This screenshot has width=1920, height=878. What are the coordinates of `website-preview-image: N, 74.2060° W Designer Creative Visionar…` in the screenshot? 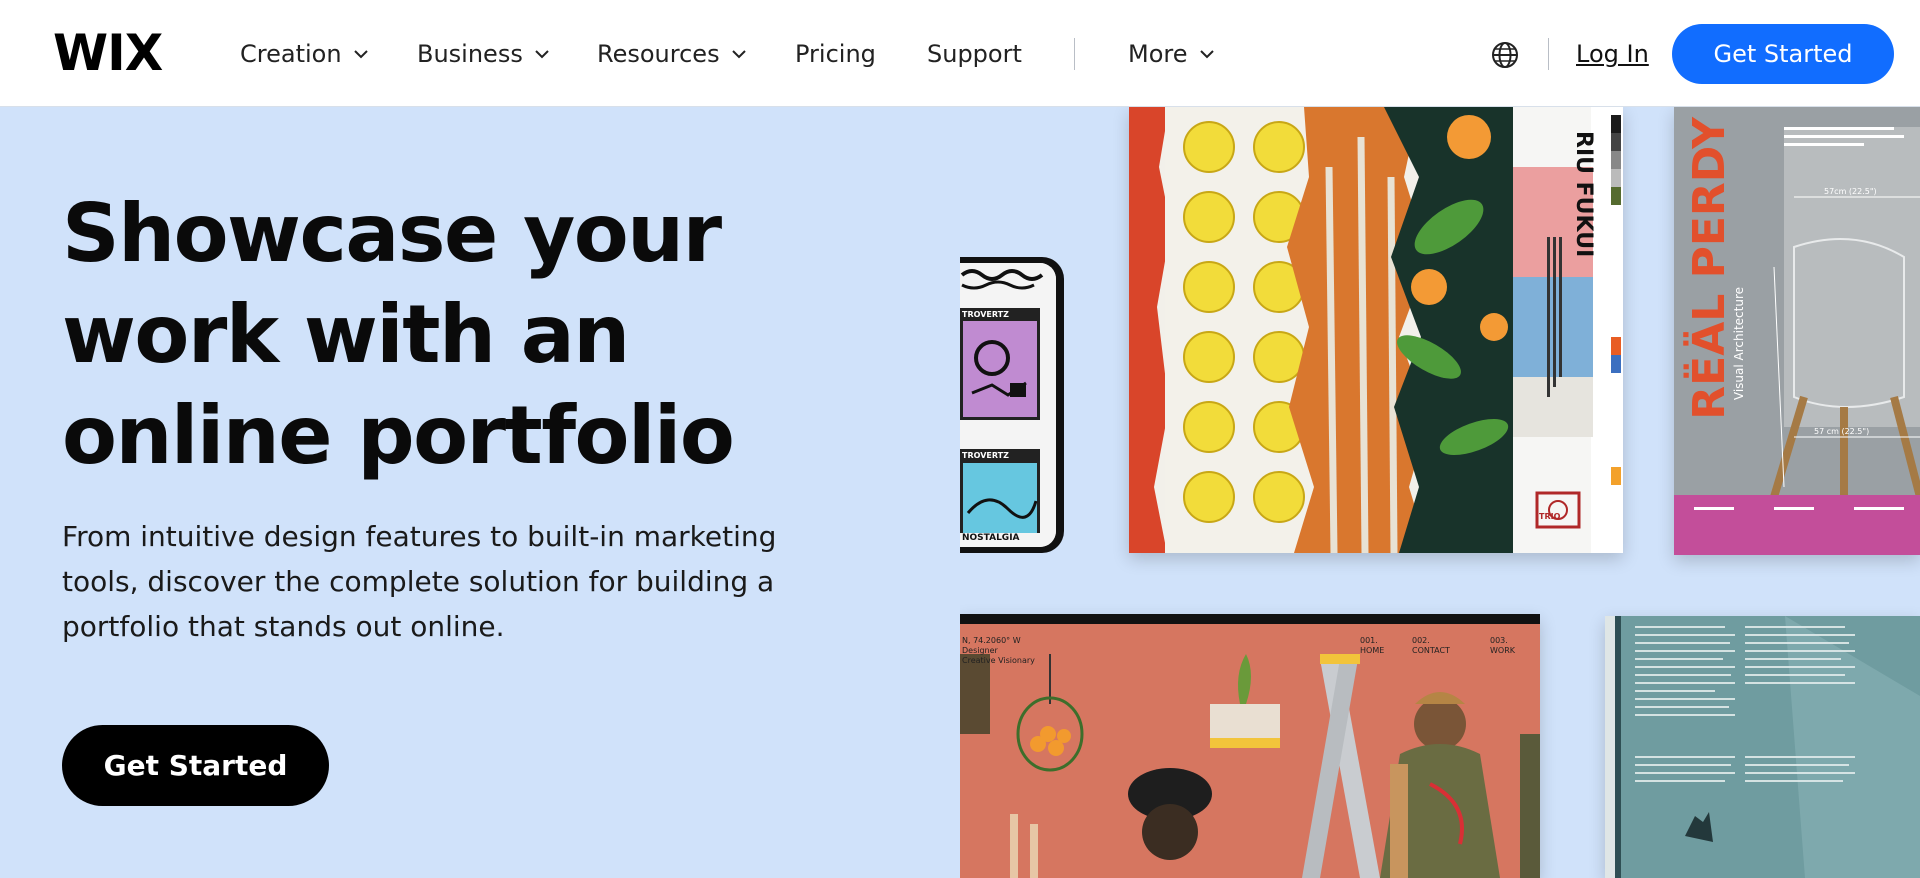 It's located at (1250, 746).